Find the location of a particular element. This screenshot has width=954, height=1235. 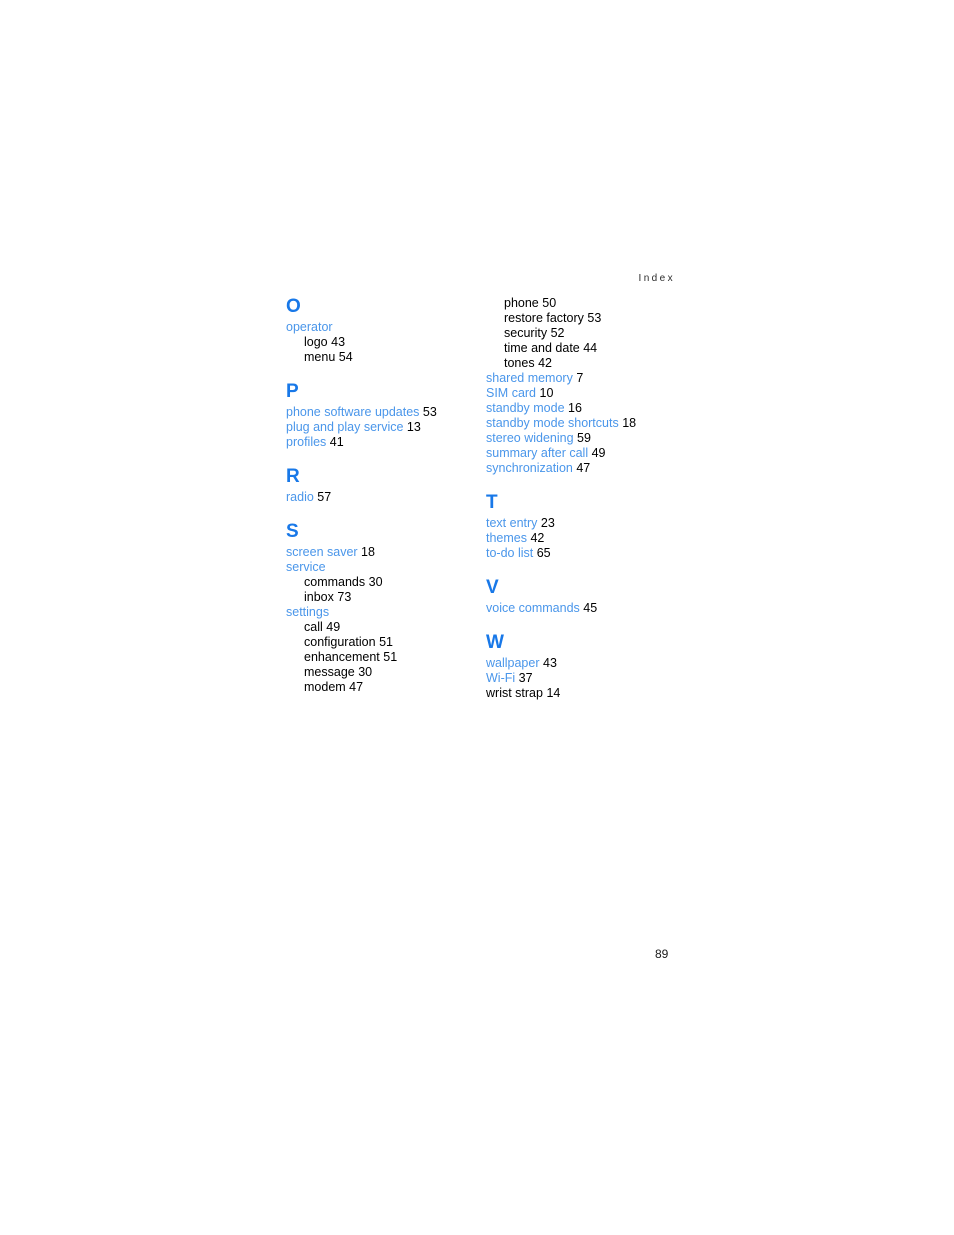

index-entry: synchronization 47 is located at coordinates (586, 468).